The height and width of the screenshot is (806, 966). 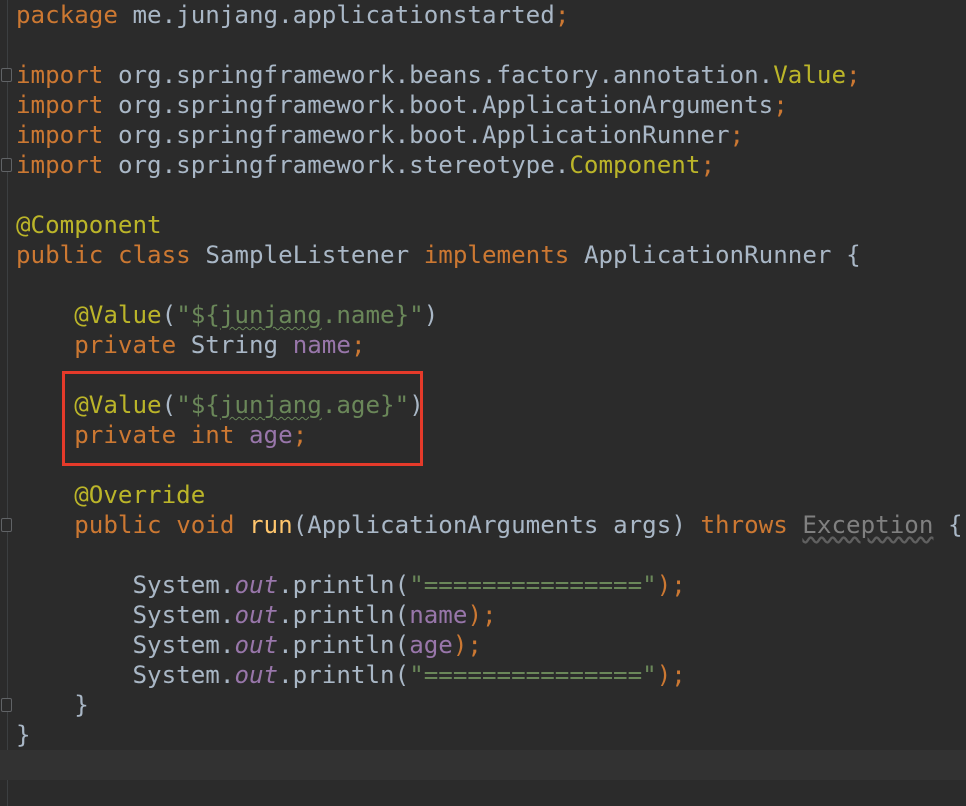 I want to click on code-line-class-close: }, so click(x=23, y=735).